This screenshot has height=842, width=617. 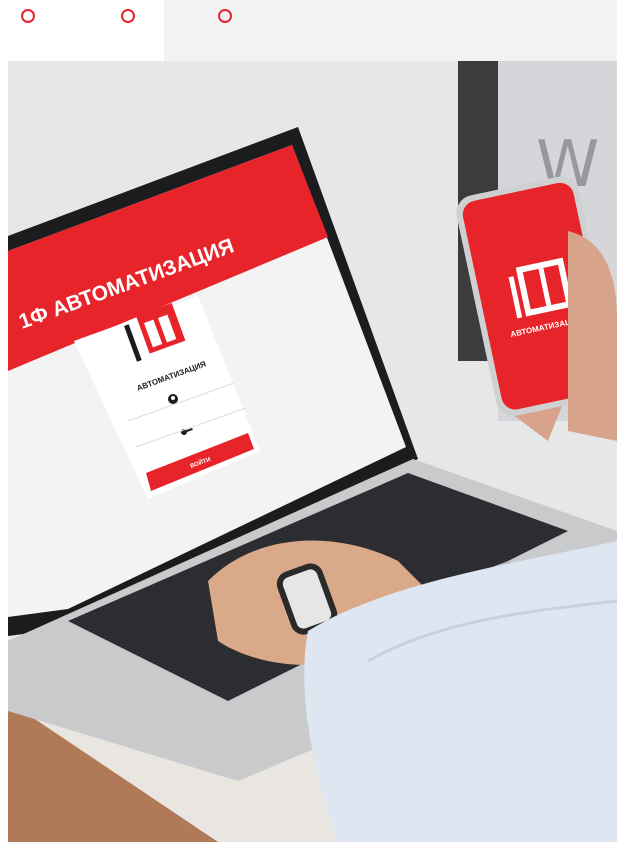 What do you see at coordinates (28, 16) in the screenshot?
I see `tab-1-radio` at bounding box center [28, 16].